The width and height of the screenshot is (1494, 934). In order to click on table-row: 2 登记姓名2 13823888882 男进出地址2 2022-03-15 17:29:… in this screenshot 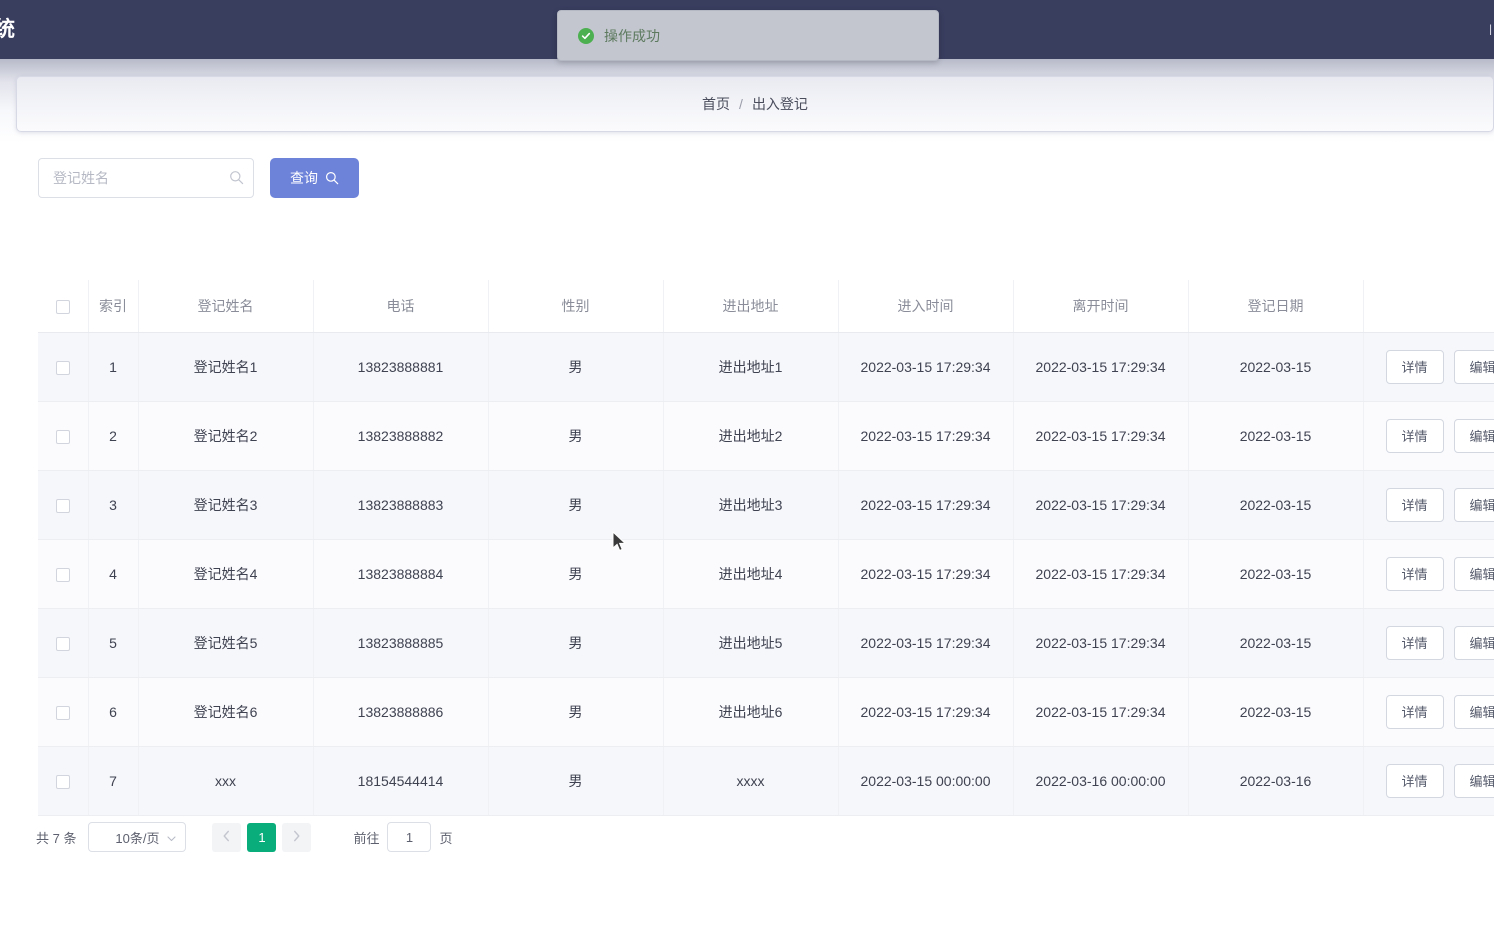, I will do `click(766, 436)`.